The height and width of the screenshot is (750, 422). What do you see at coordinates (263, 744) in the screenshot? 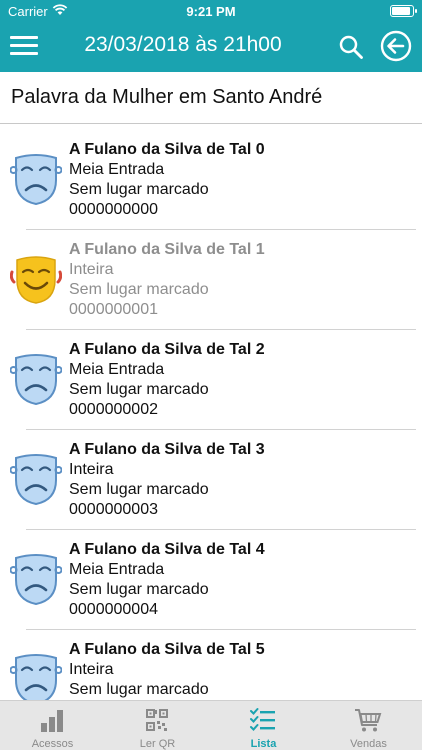
I see `tab-label: Lista` at bounding box center [263, 744].